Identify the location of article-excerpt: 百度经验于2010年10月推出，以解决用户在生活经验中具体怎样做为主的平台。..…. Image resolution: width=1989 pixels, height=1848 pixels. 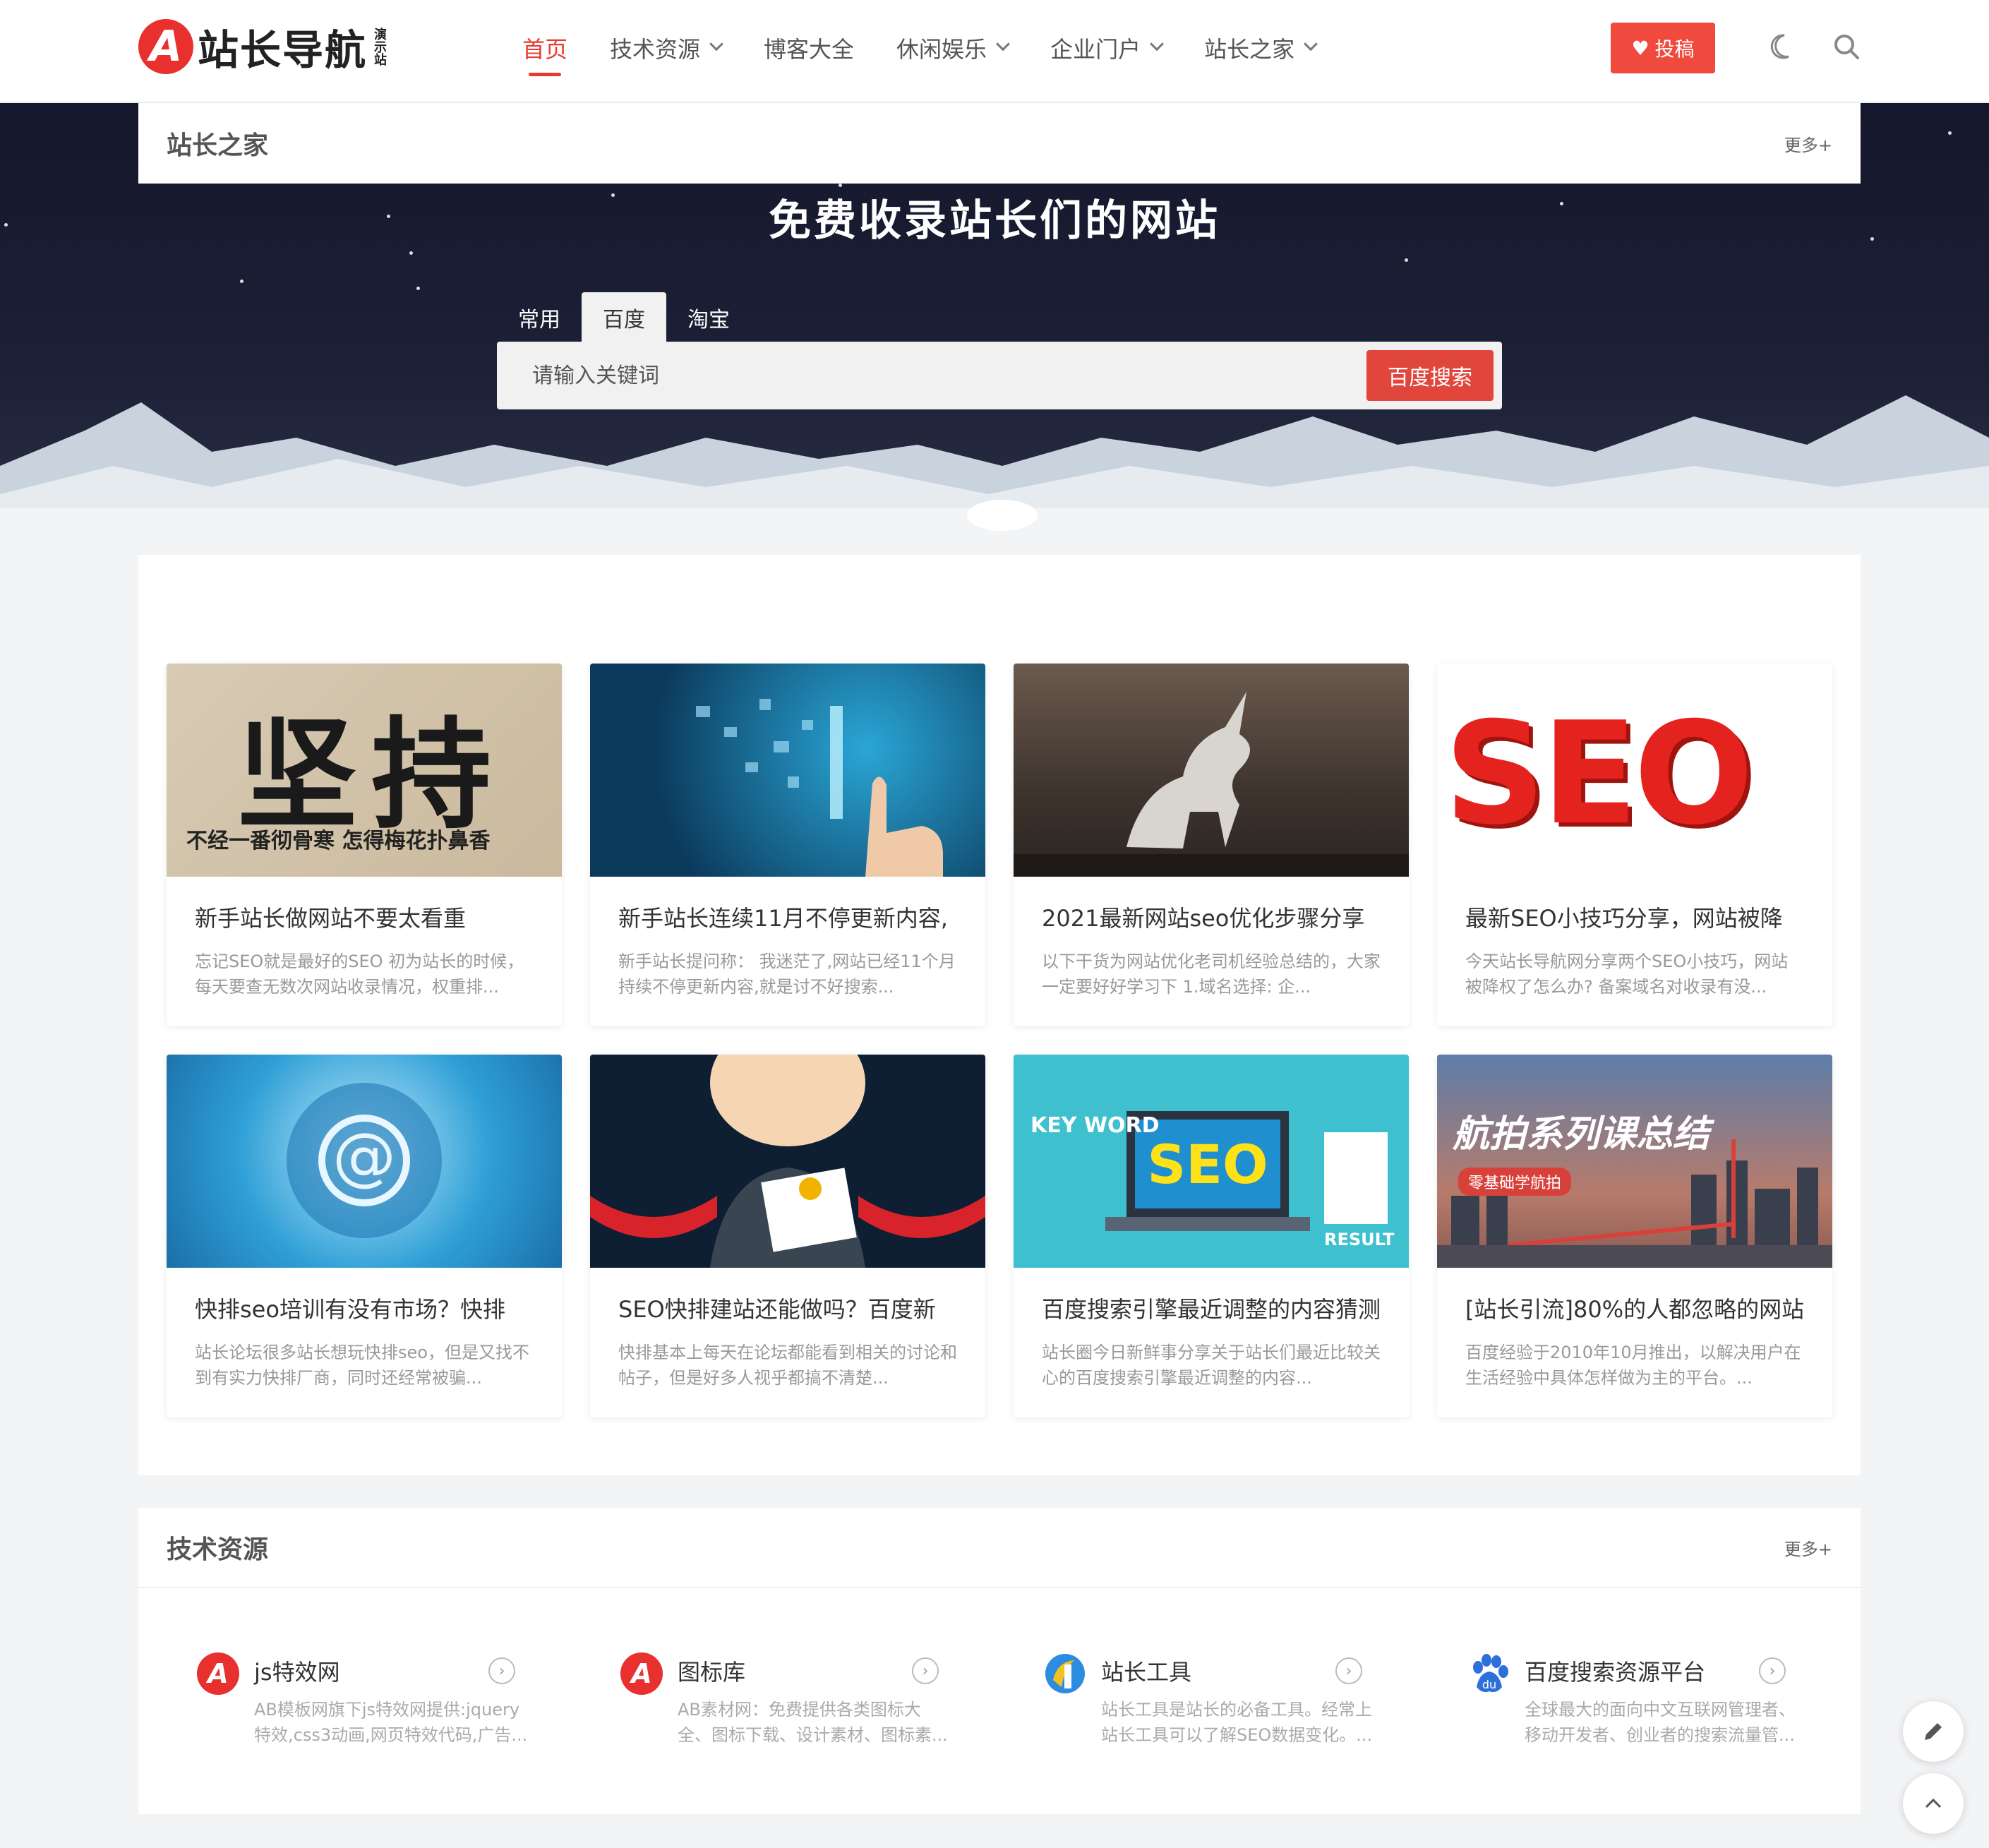
(1633, 1366).